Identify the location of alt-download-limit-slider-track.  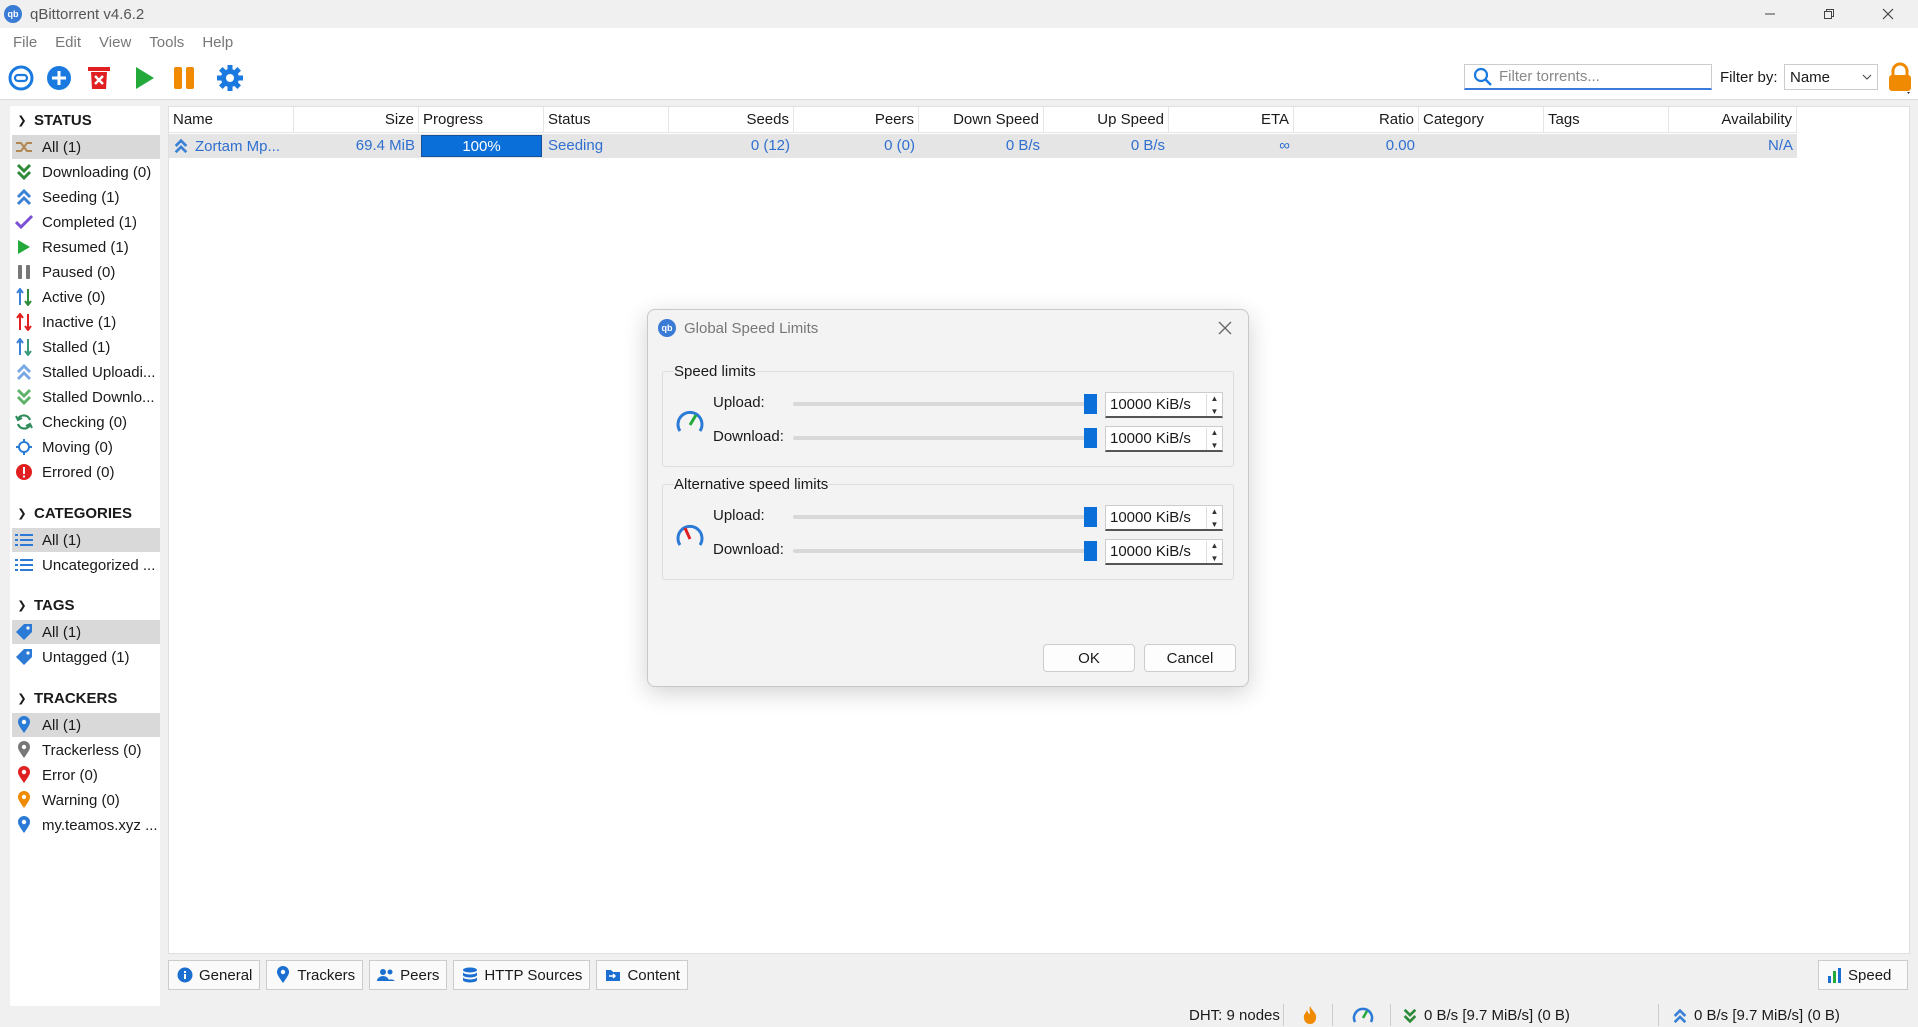
(943, 551).